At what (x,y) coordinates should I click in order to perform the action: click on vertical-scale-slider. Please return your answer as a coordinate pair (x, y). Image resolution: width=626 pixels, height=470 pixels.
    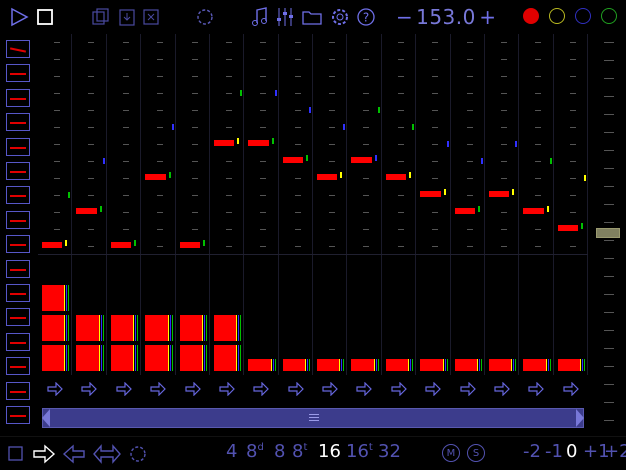
    Looking at the image, I should click on (609, 234).